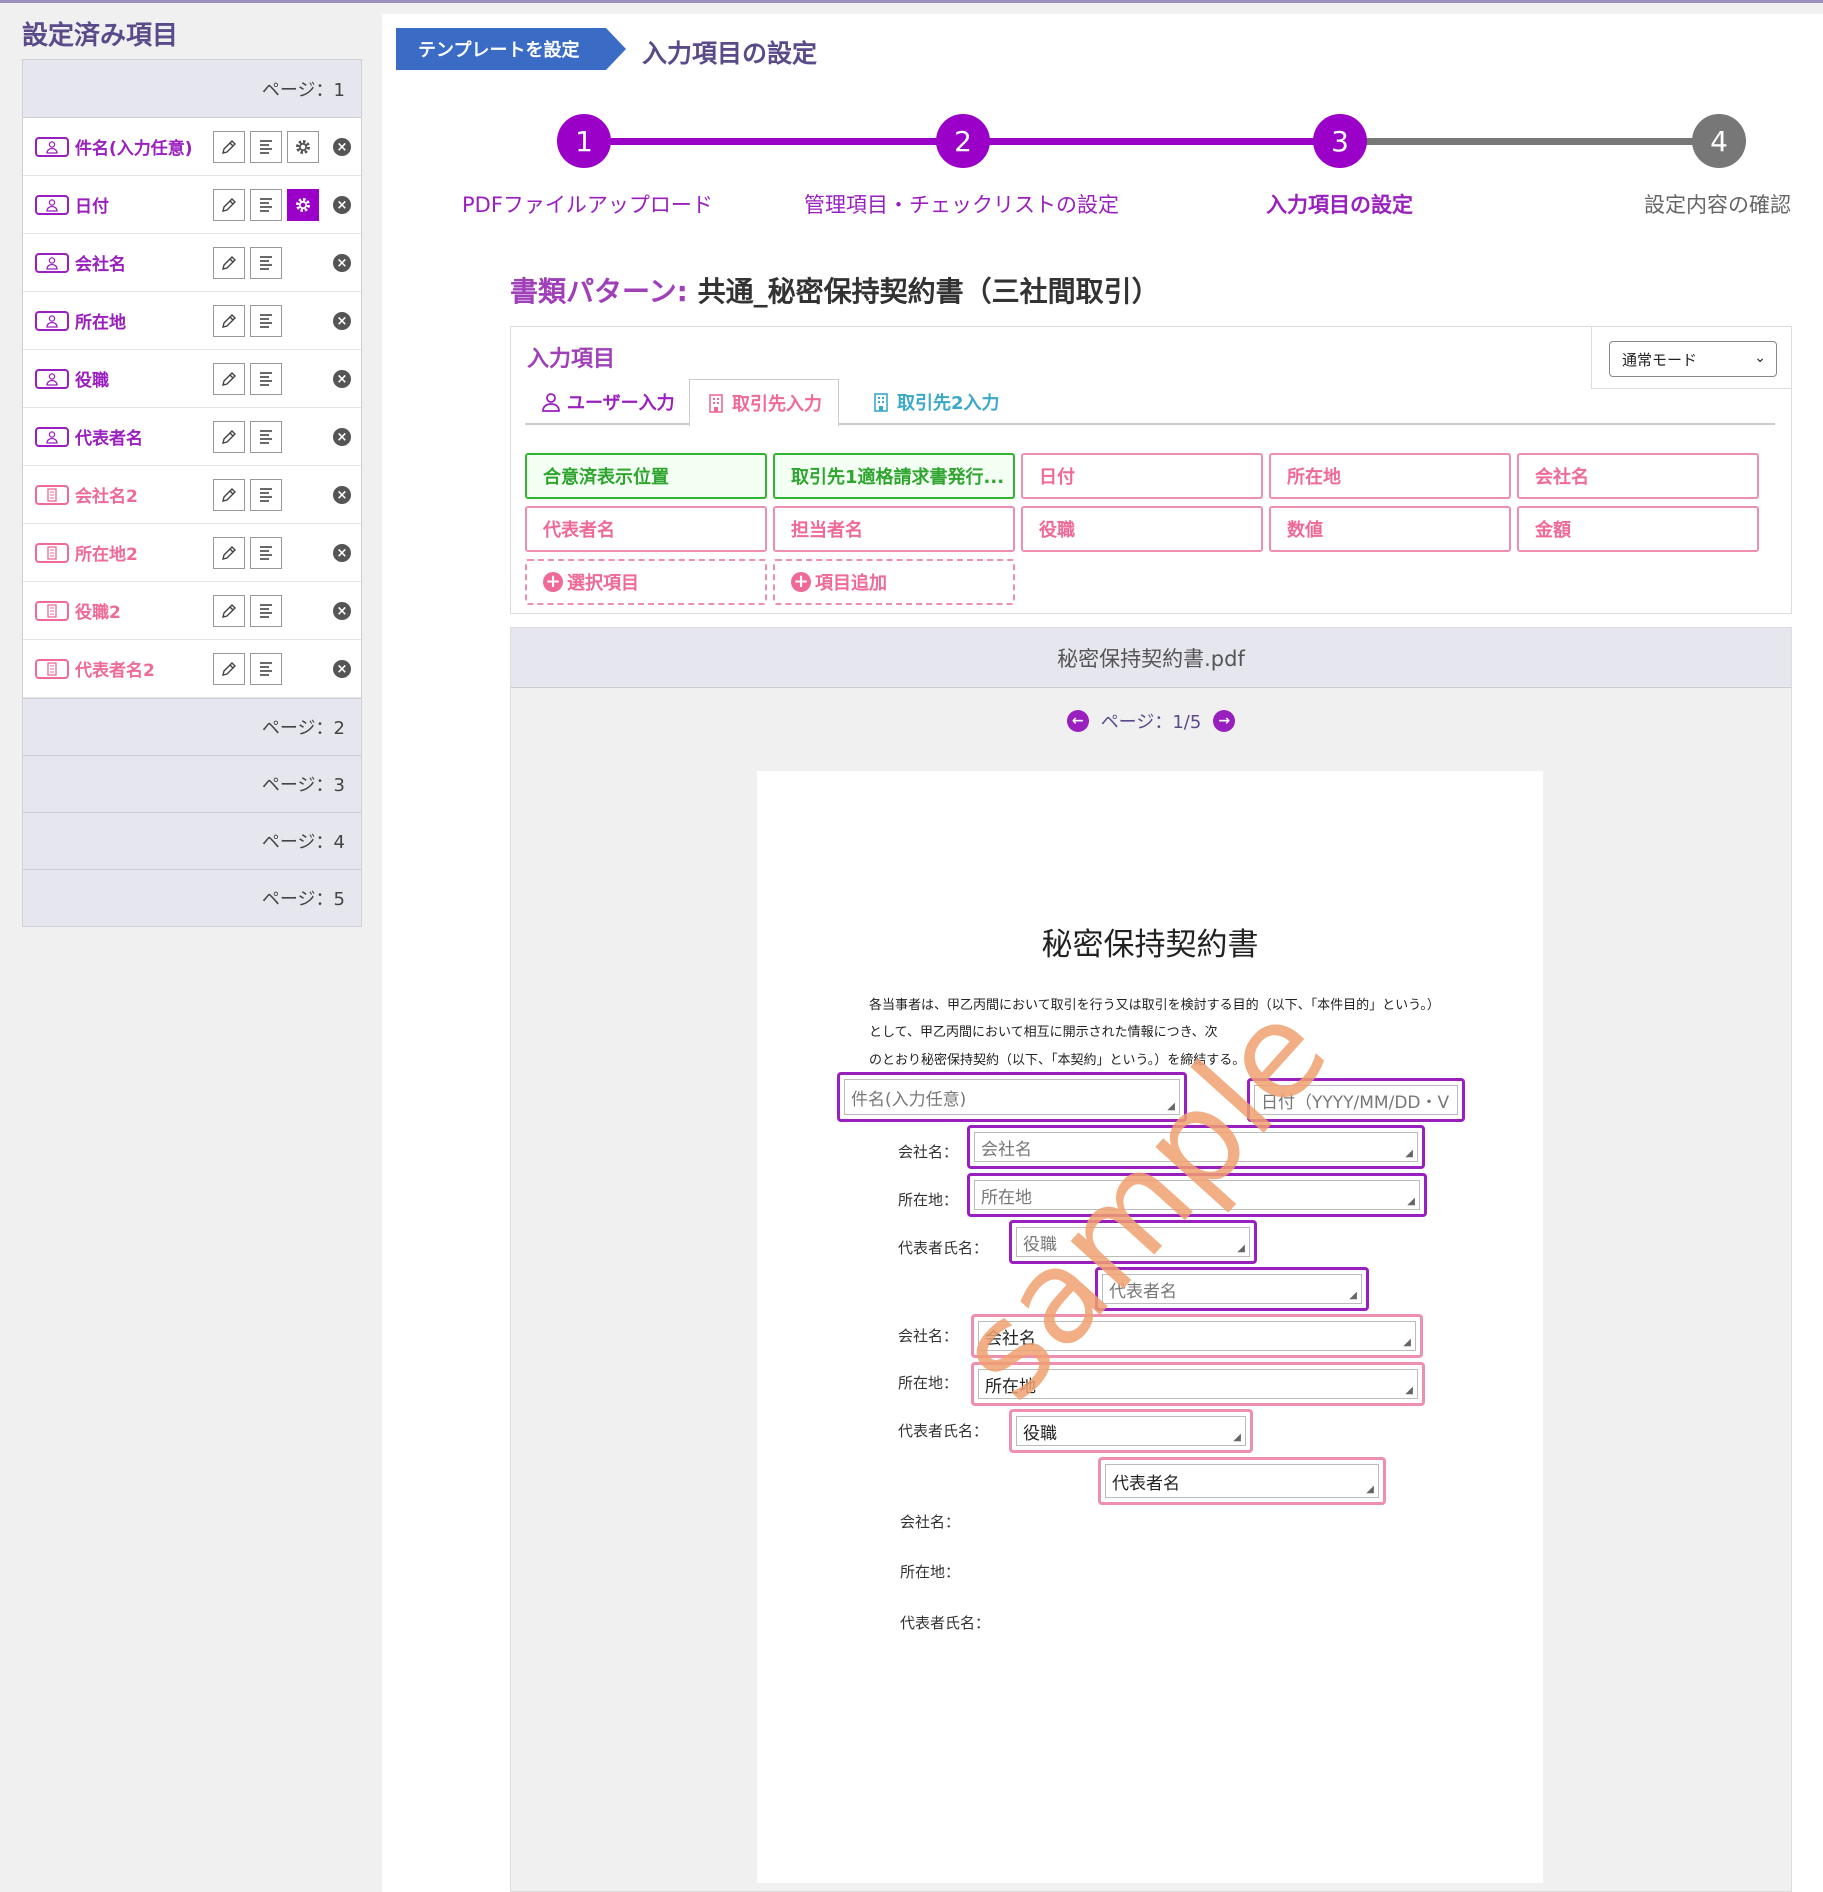 The height and width of the screenshot is (1892, 1823). I want to click on add-item-button: + 項目追加, so click(894, 582).